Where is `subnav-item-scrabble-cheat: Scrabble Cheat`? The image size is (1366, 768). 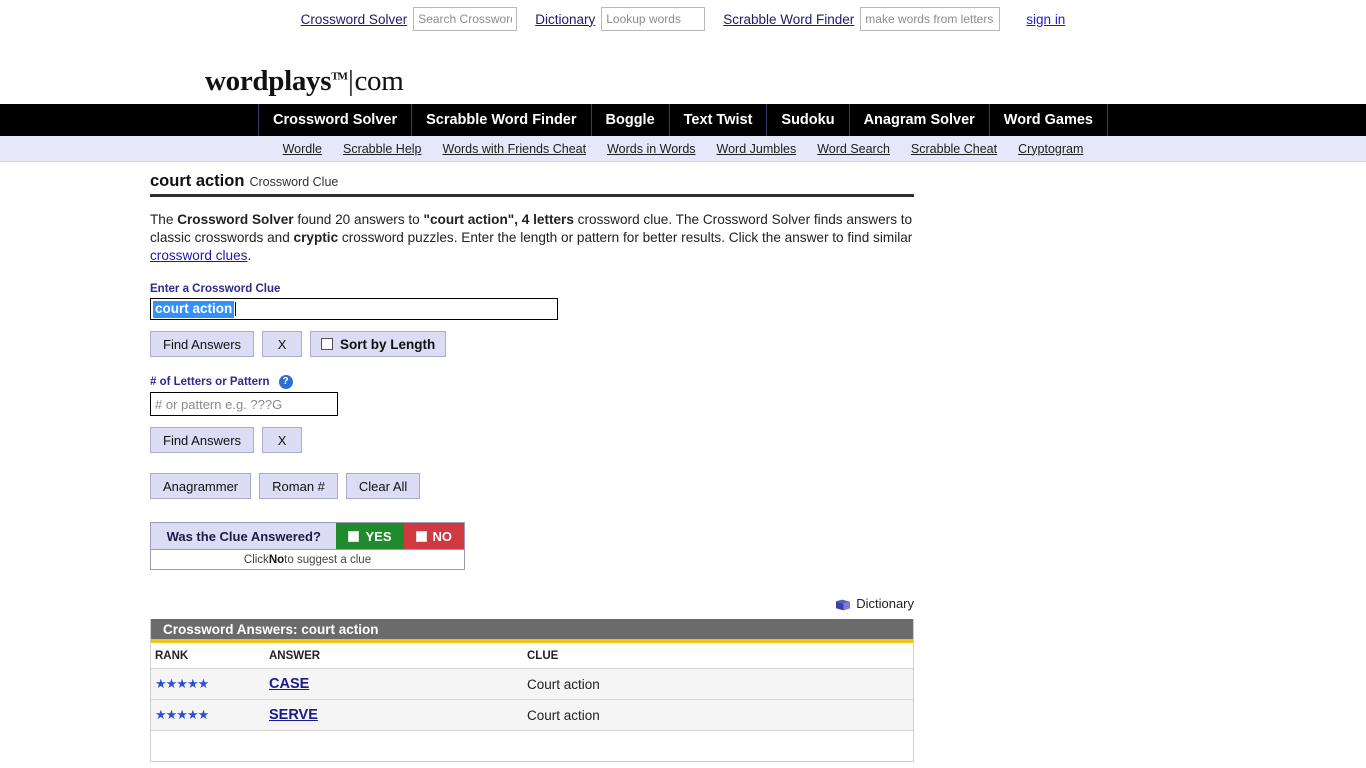
subnav-item-scrabble-cheat: Scrabble Cheat is located at coordinates (954, 149).